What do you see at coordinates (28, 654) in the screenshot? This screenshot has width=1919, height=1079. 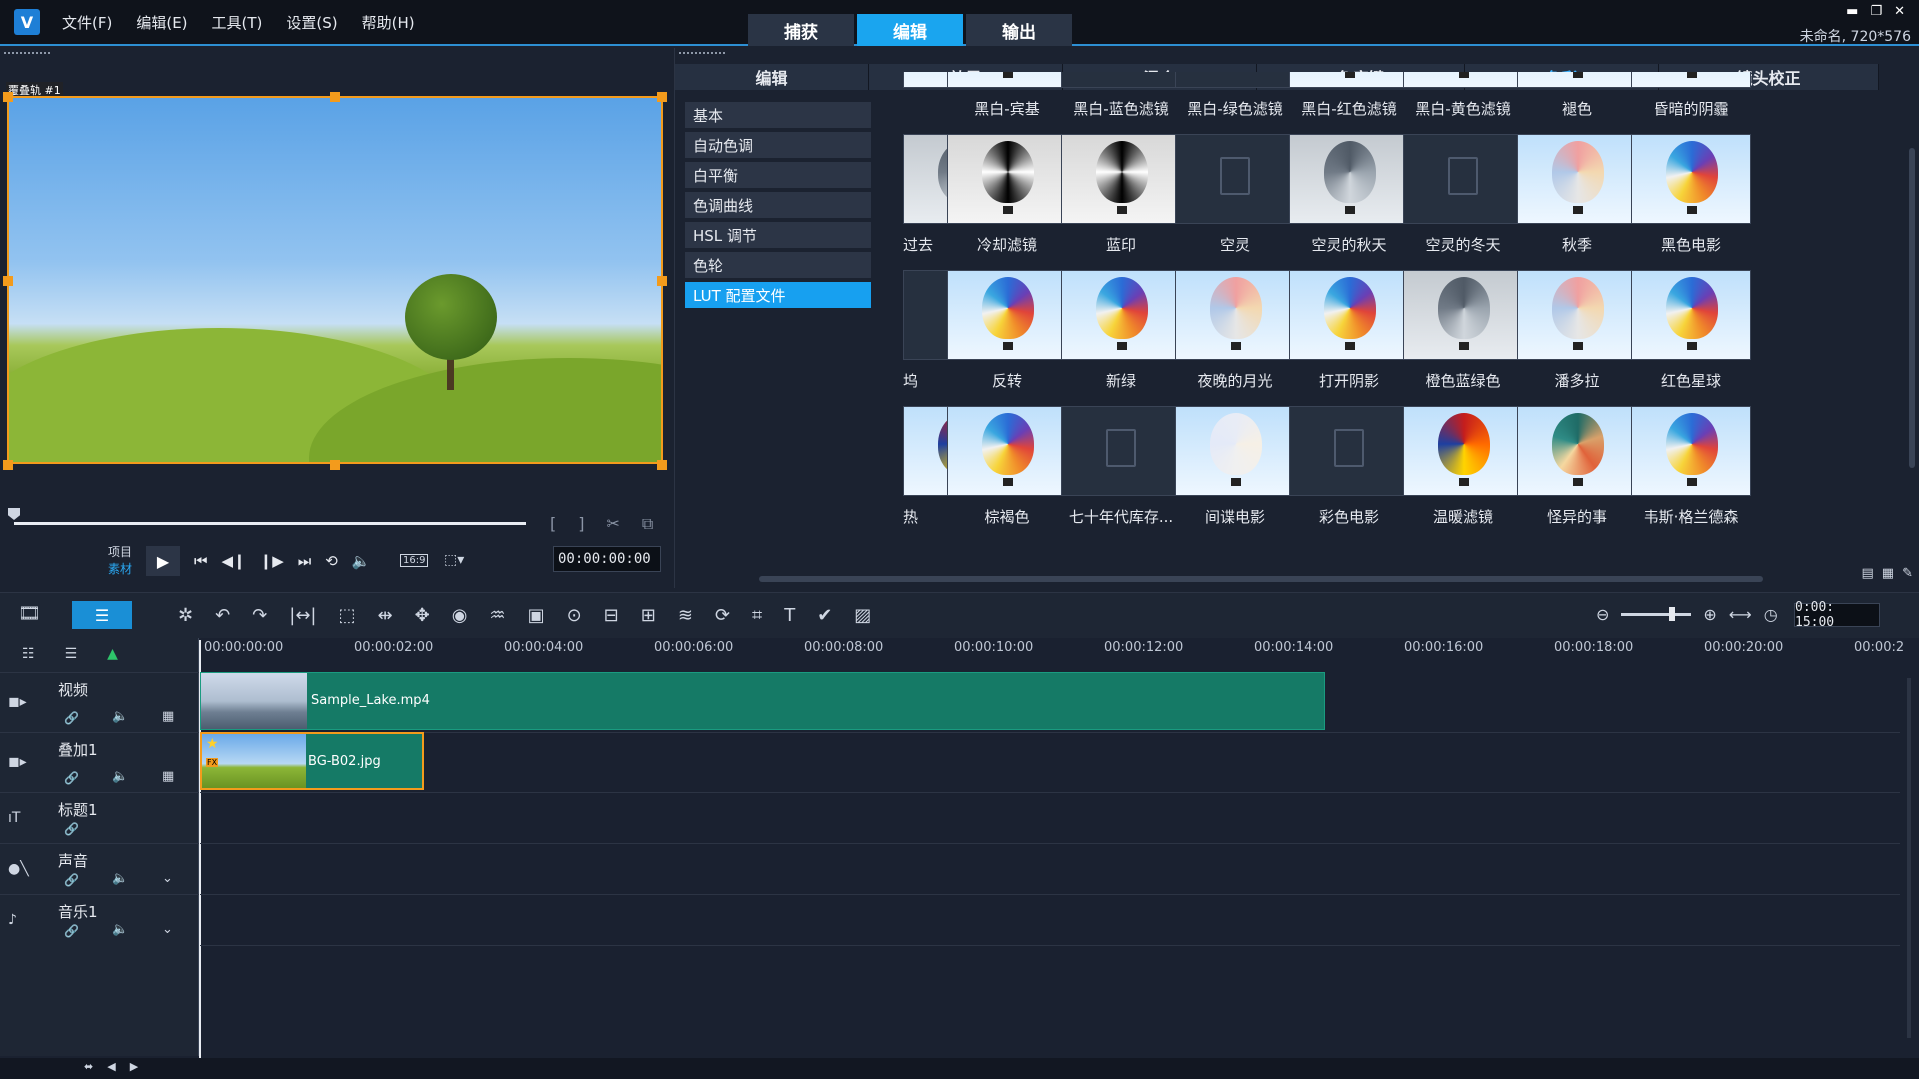 I see `track-manager-icon: ☷` at bounding box center [28, 654].